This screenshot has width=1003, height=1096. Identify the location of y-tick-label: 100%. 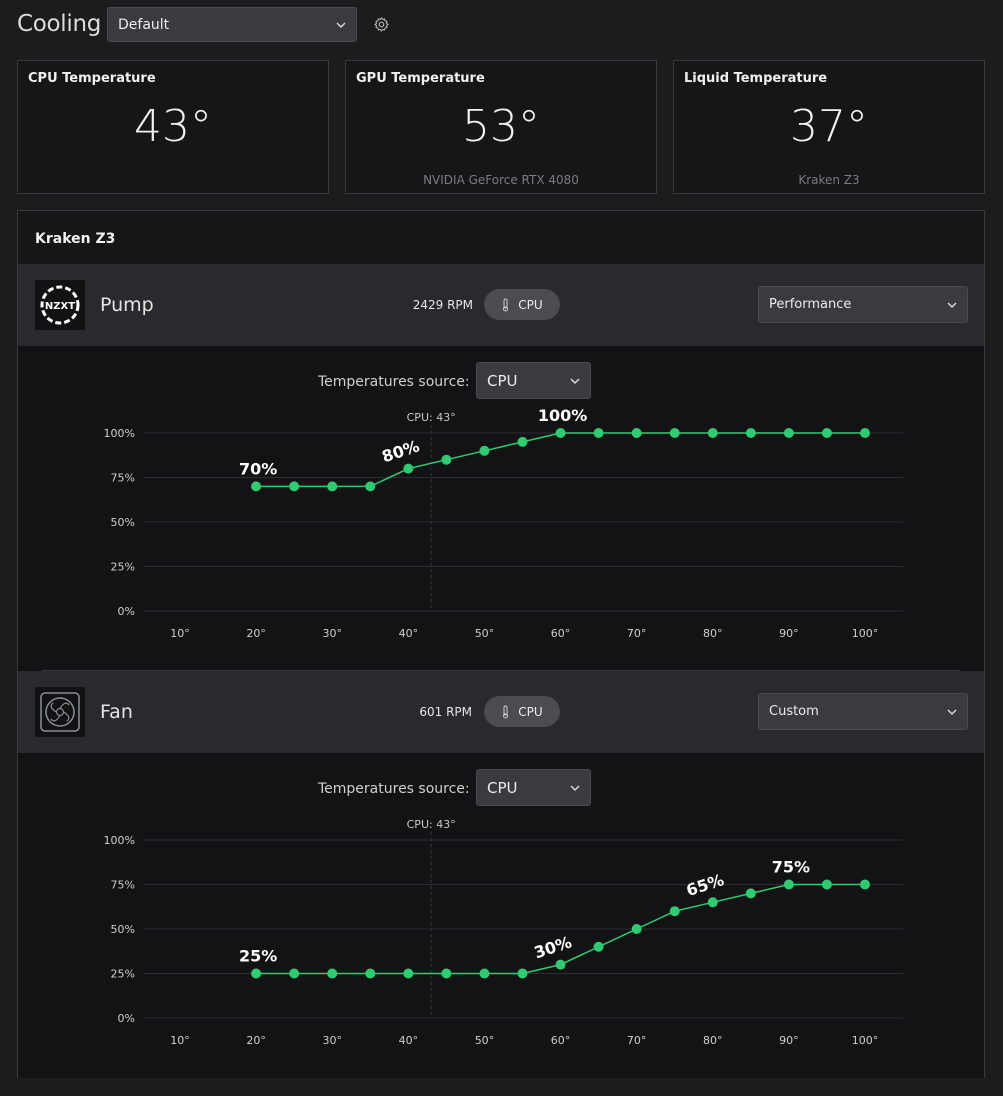
(119, 433).